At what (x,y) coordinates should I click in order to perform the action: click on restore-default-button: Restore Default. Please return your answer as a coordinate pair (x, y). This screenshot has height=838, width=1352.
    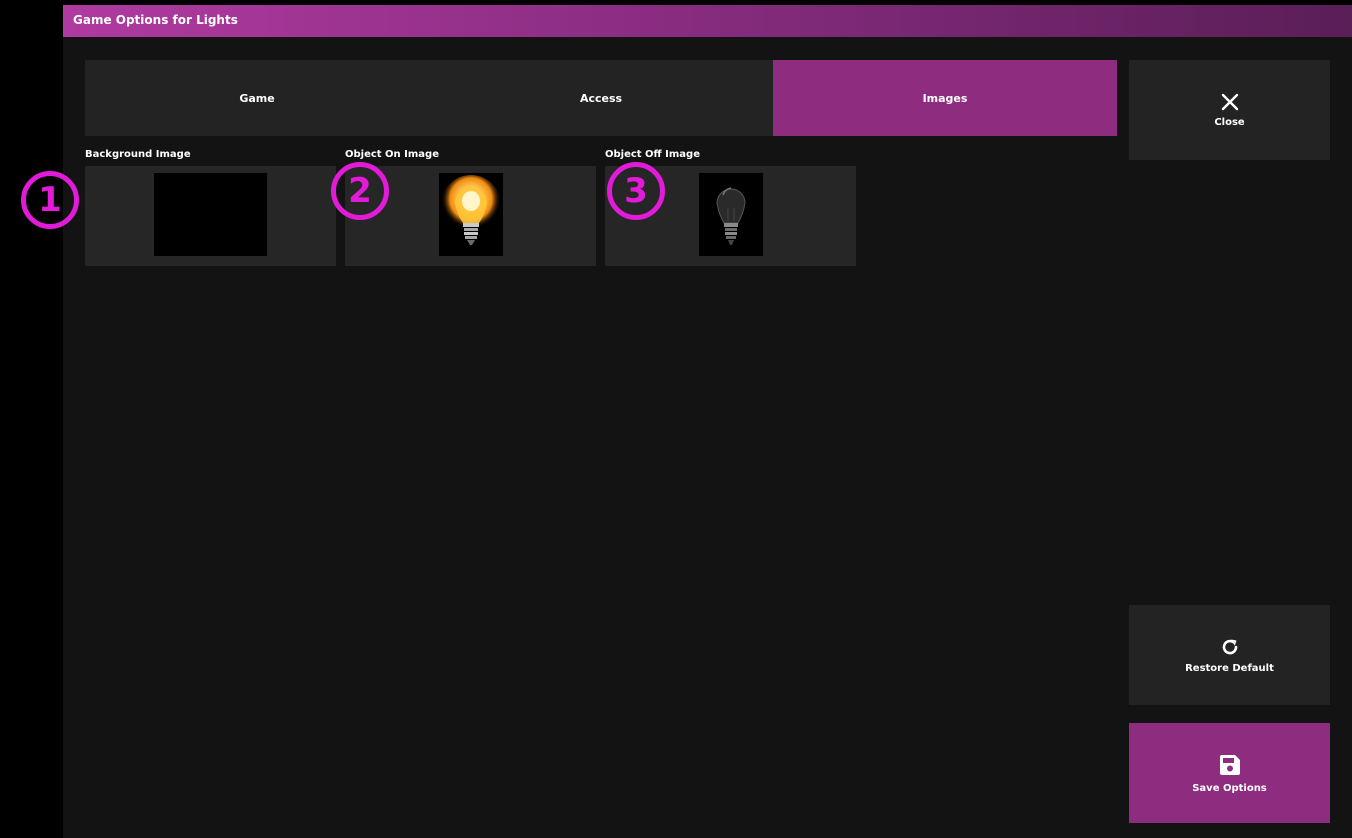
    Looking at the image, I should click on (1229, 655).